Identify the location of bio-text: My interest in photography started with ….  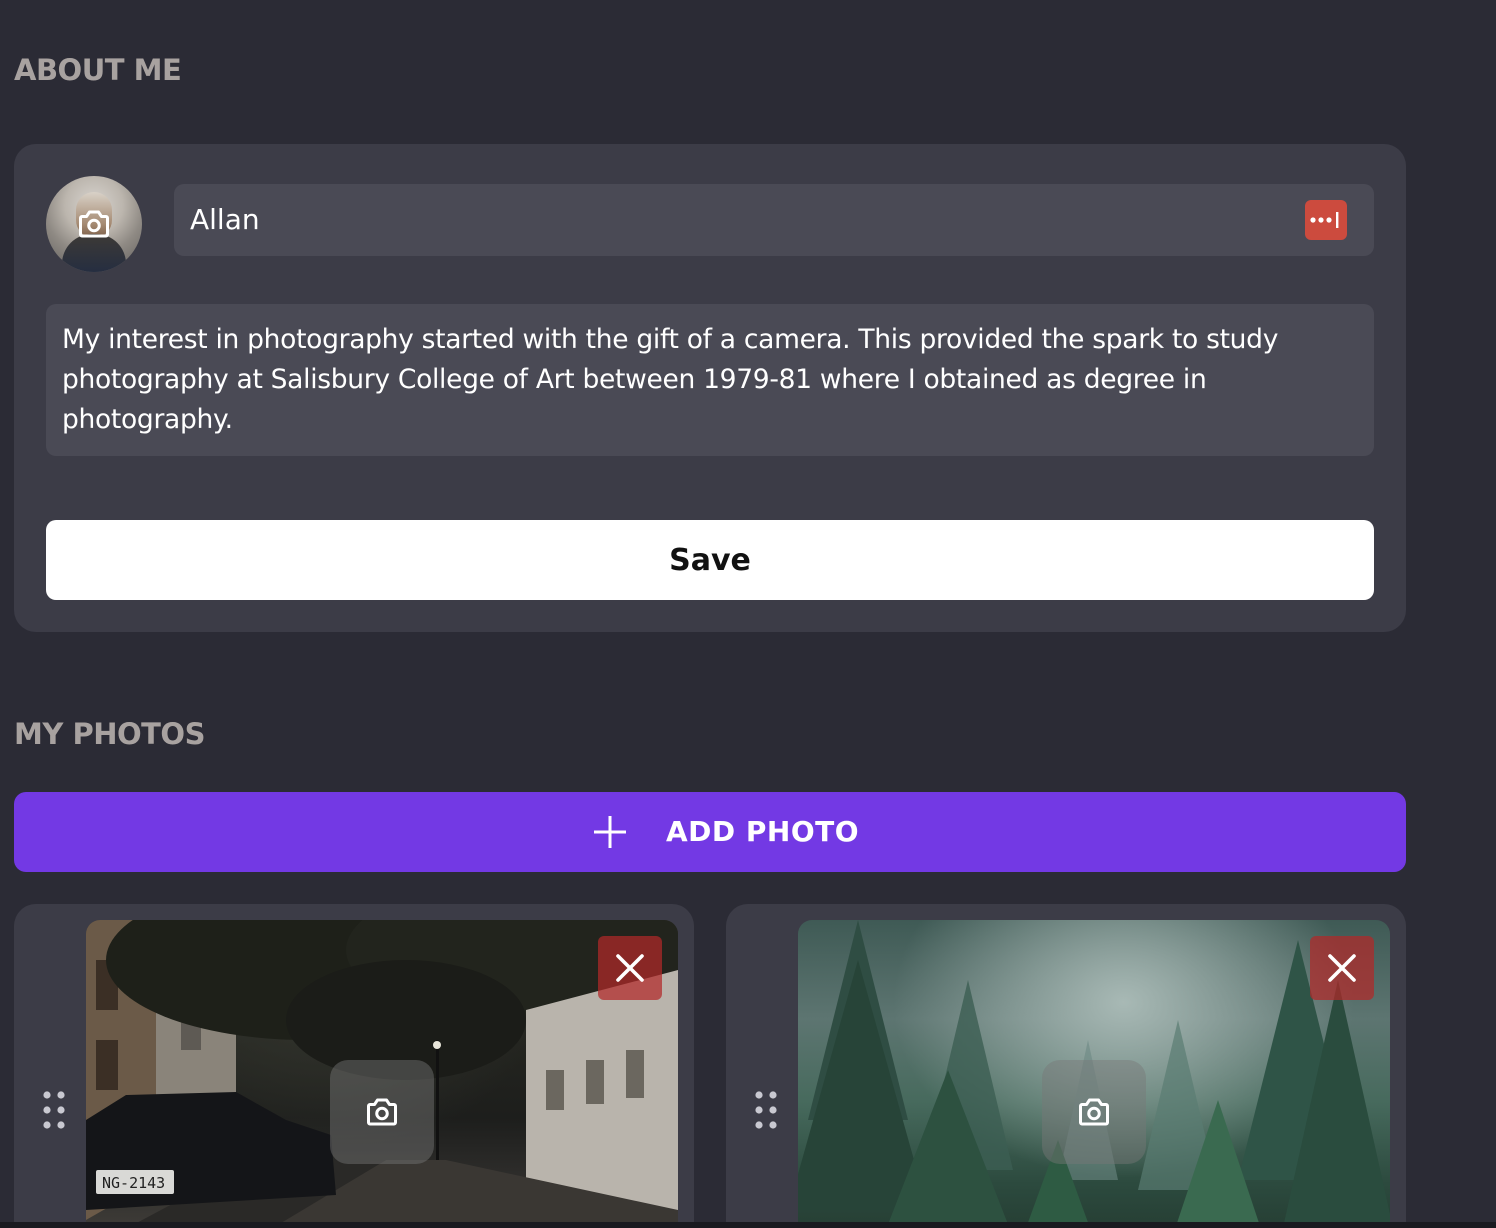
(670, 379).